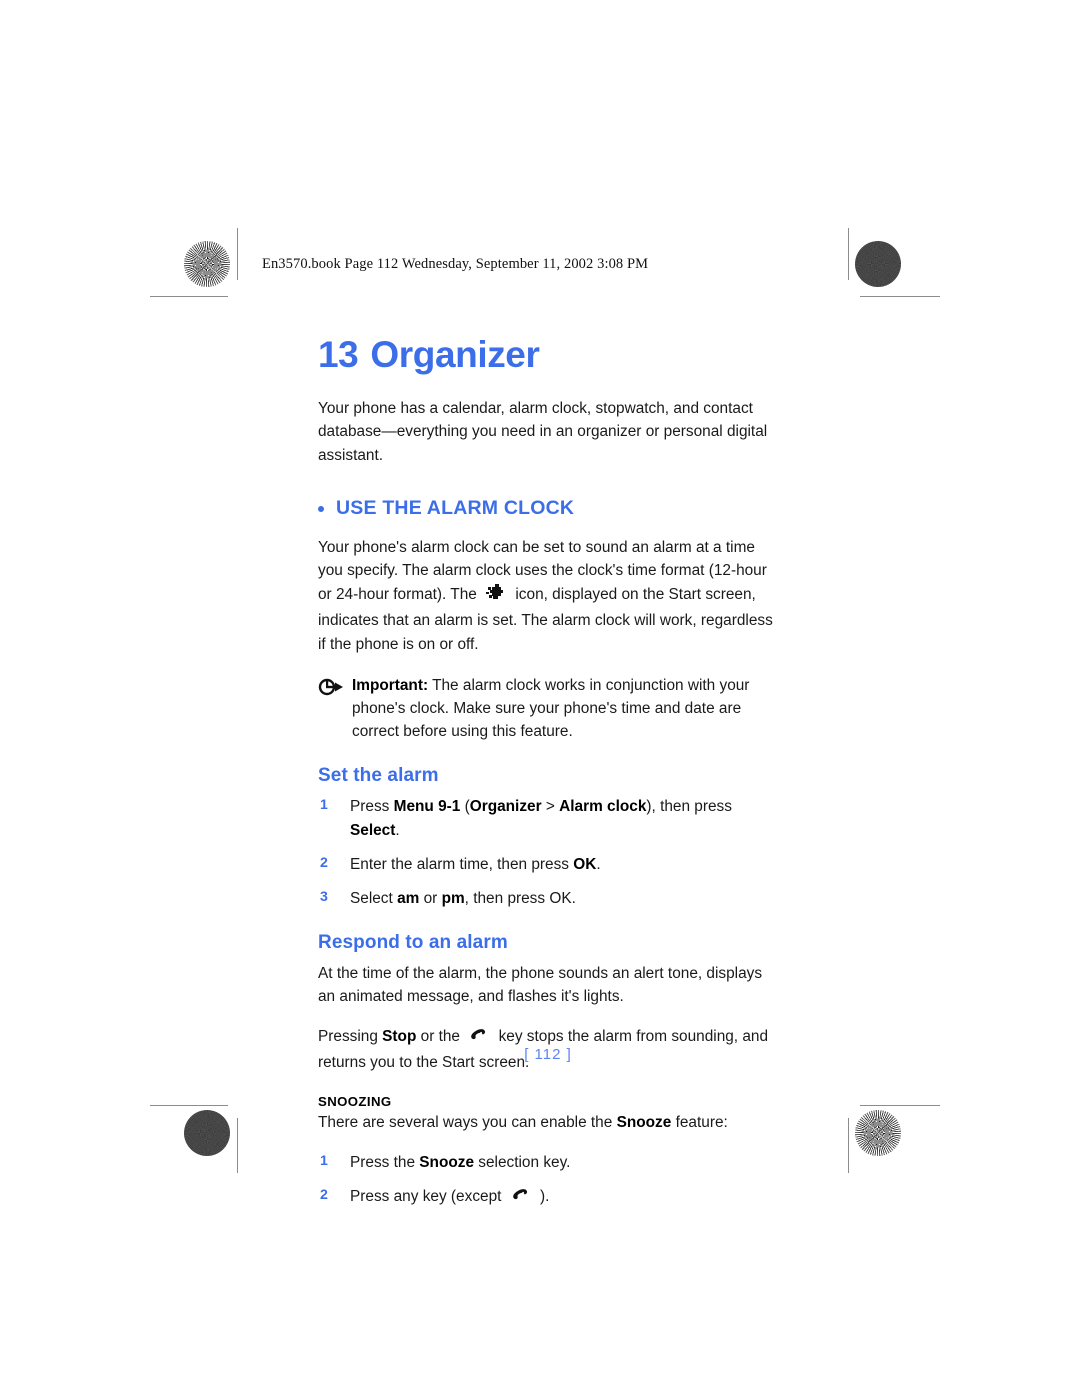  Describe the element at coordinates (350, 1036) in the screenshot. I see `respond-paragraph-2-pre: Pressing` at that location.